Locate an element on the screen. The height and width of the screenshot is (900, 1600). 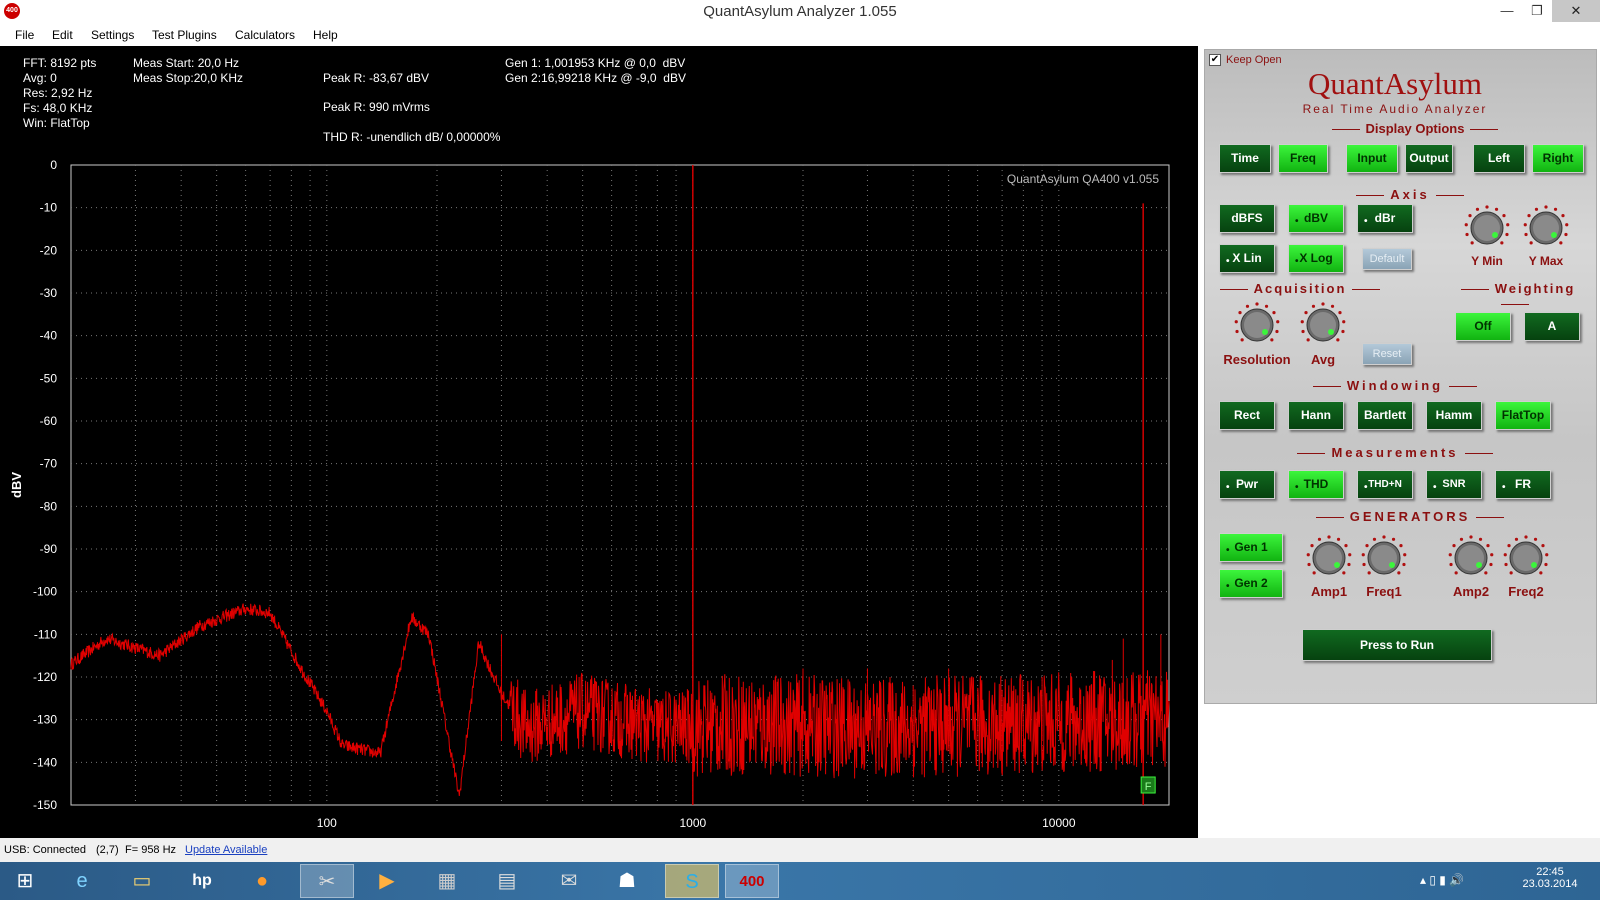
y-tick-label: -80 is located at coordinates (49, 506).